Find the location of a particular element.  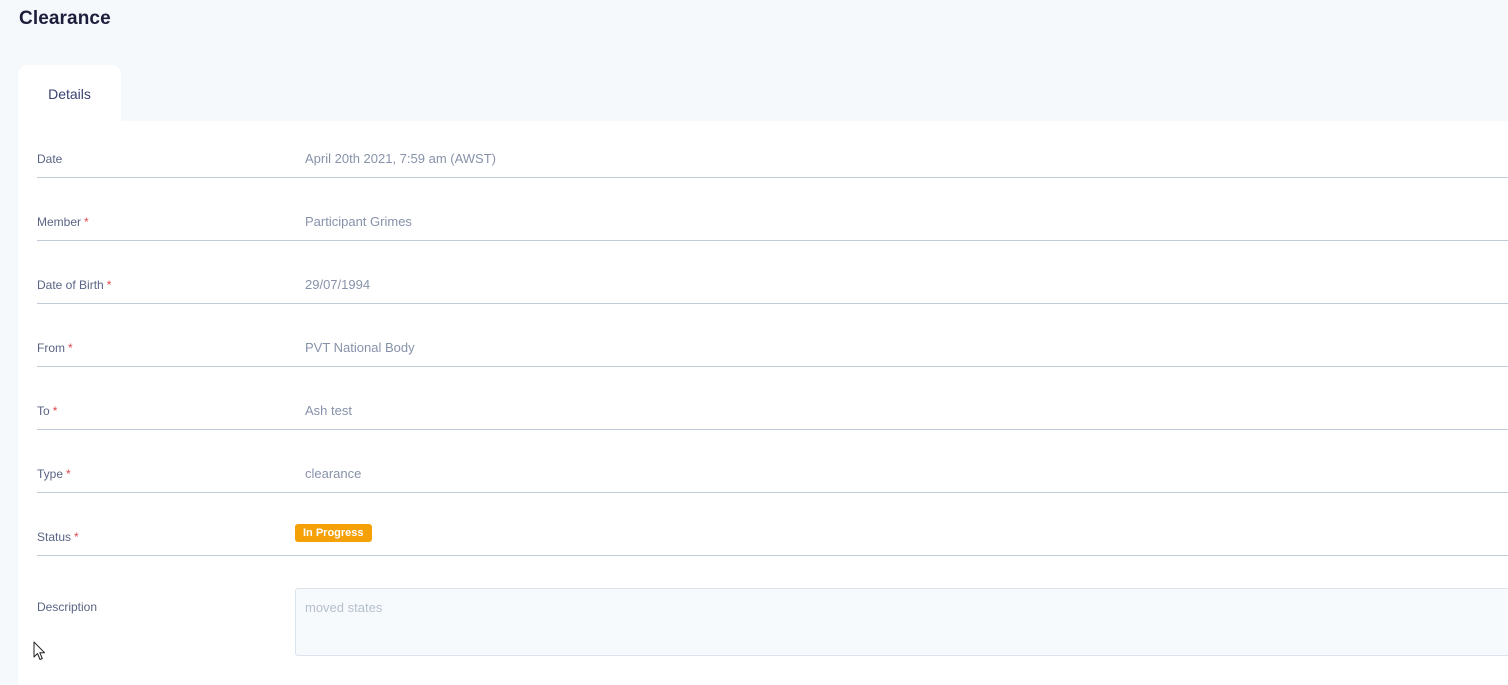

field-row-type: Type * clearance is located at coordinates (772, 464).